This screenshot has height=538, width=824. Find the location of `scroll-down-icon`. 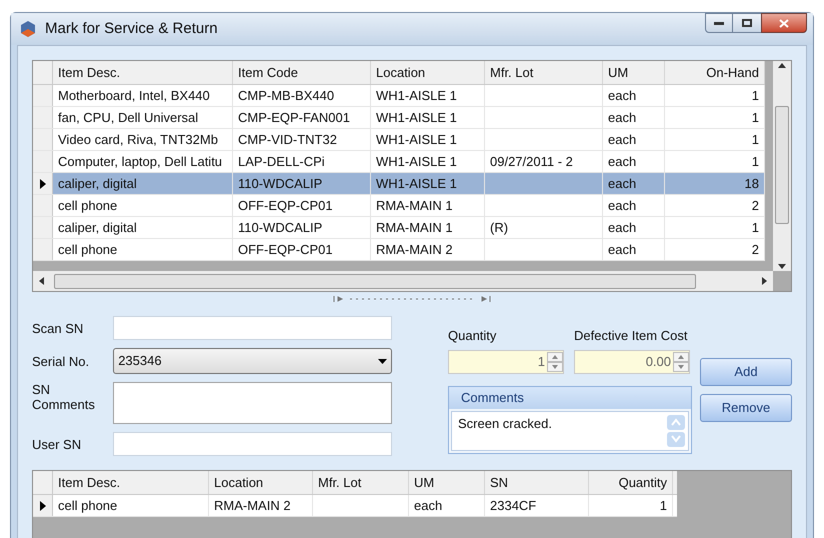

scroll-down-icon is located at coordinates (782, 266).